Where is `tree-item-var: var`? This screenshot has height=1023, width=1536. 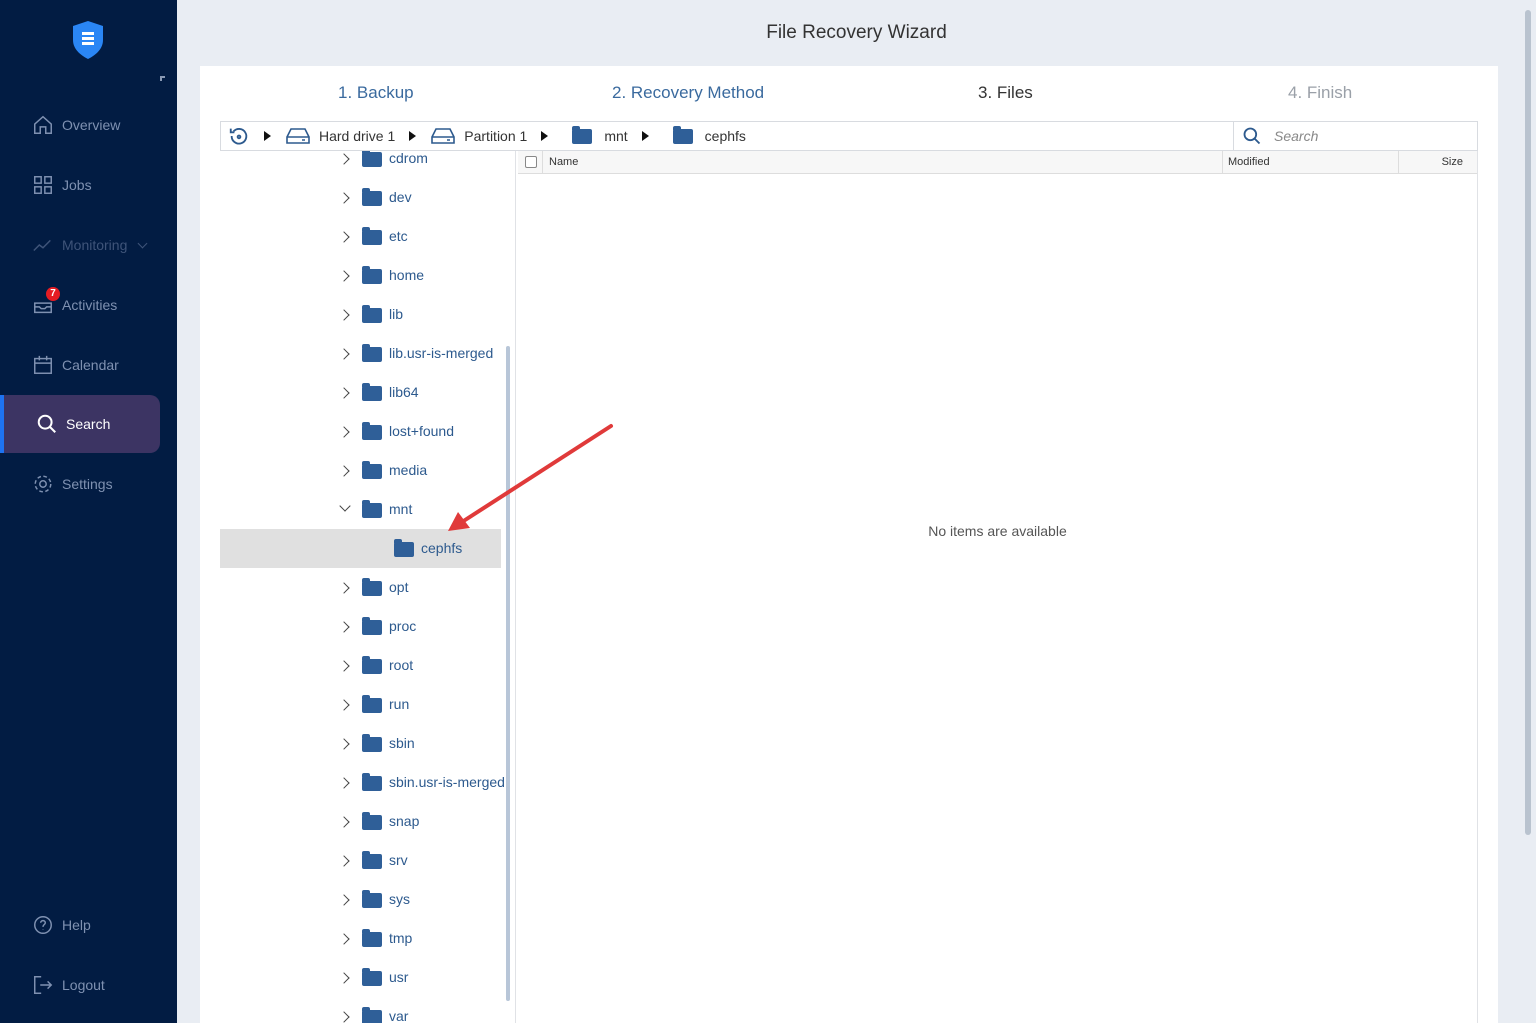
tree-item-var: var is located at coordinates (360, 1010).